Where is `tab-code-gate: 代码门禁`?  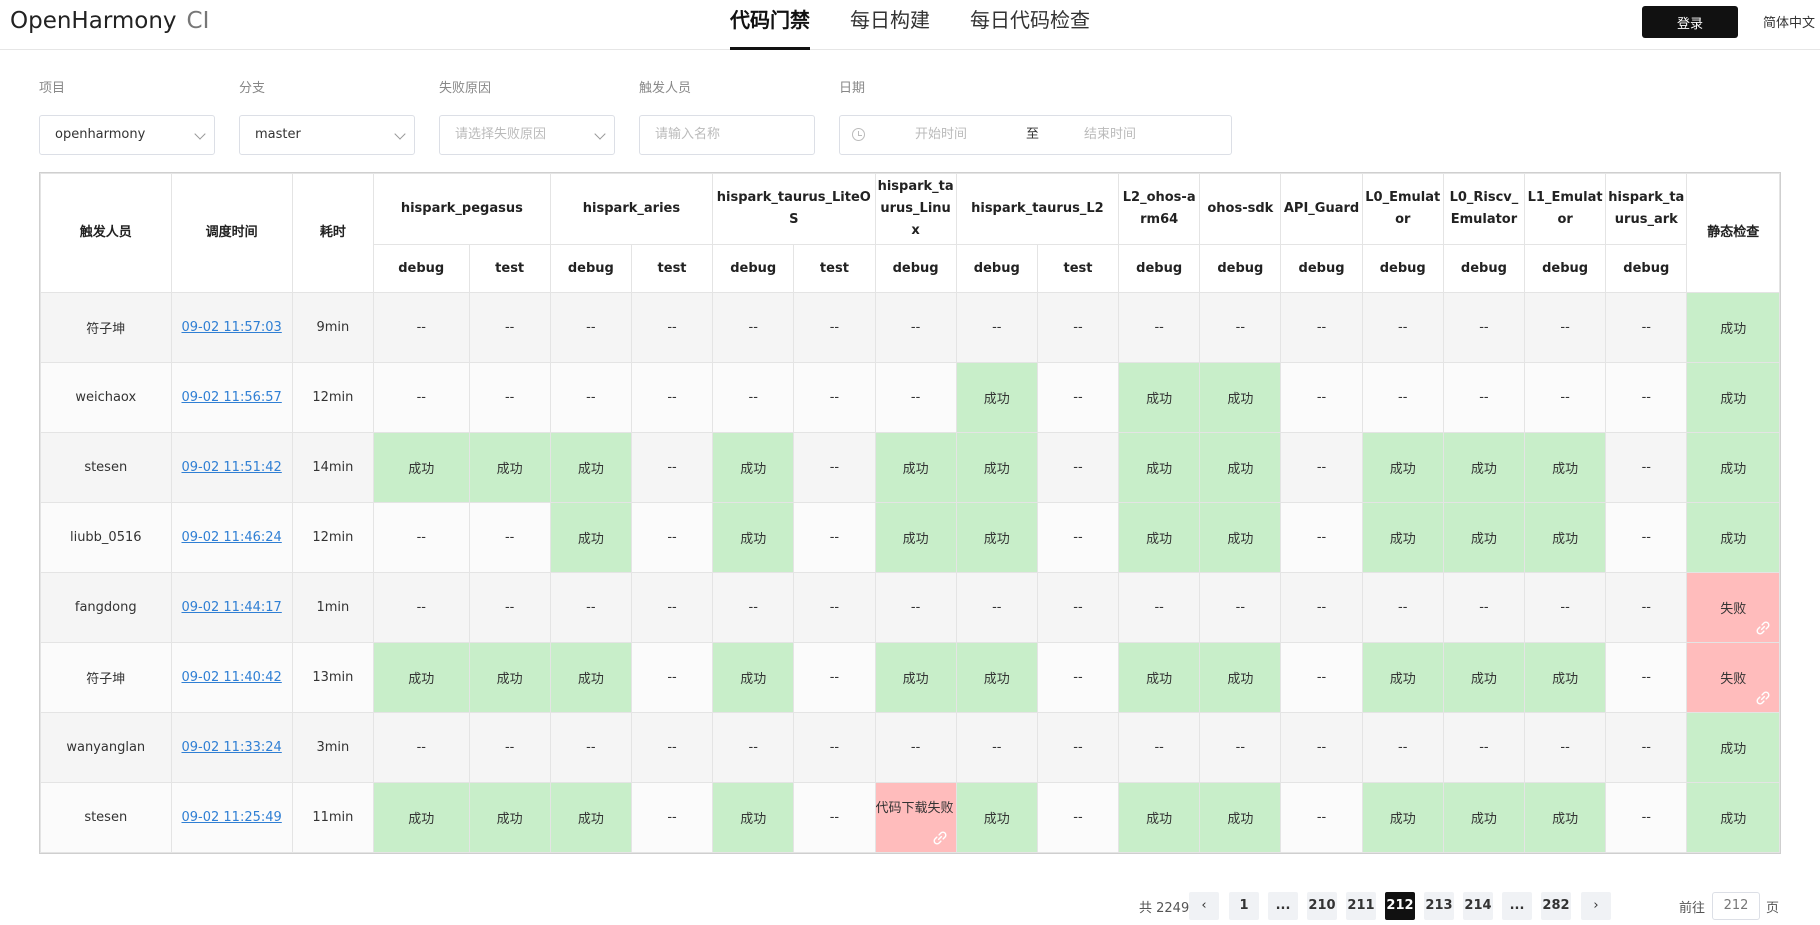 tab-code-gate: 代码门禁 is located at coordinates (770, 25).